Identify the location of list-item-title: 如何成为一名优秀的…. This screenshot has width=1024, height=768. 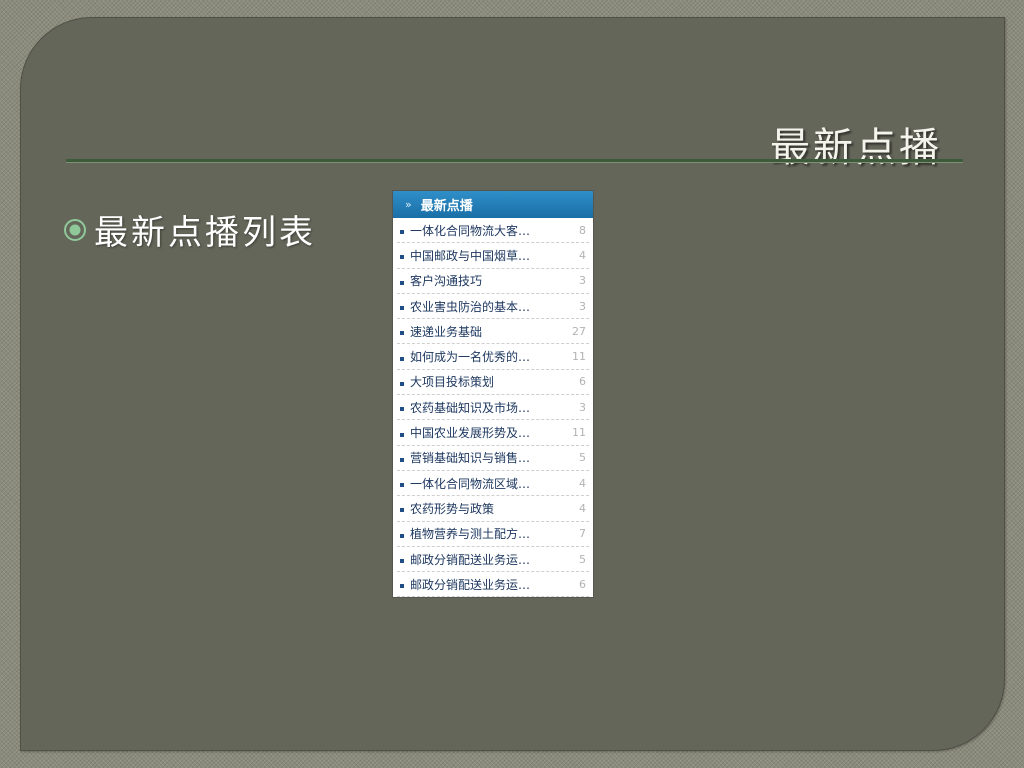
(487, 356).